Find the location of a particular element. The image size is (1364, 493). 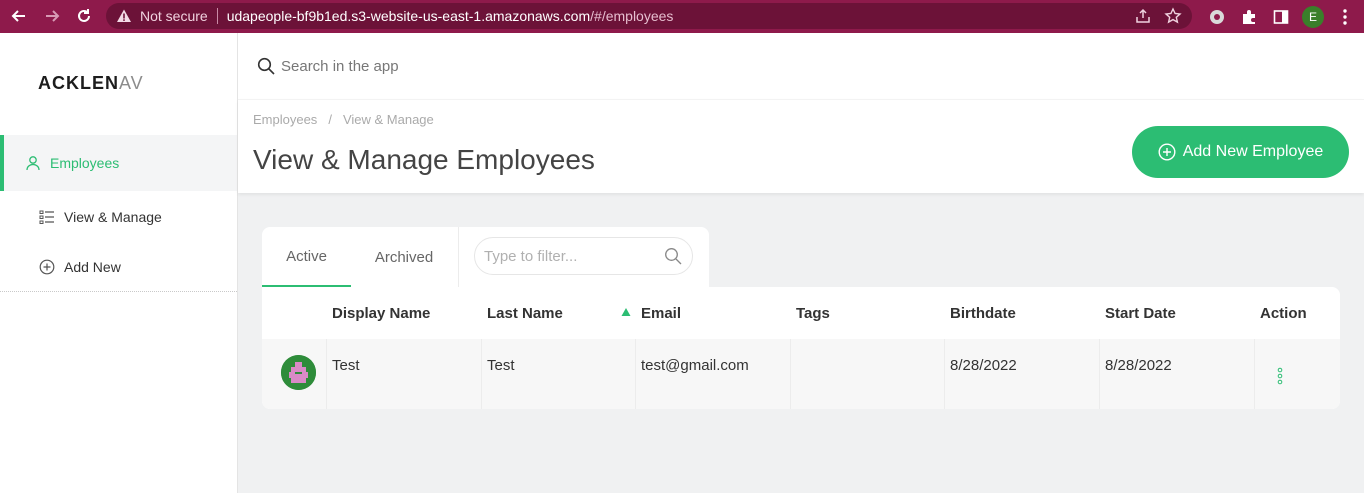

extension-area: E is located at coordinates (1280, 16).